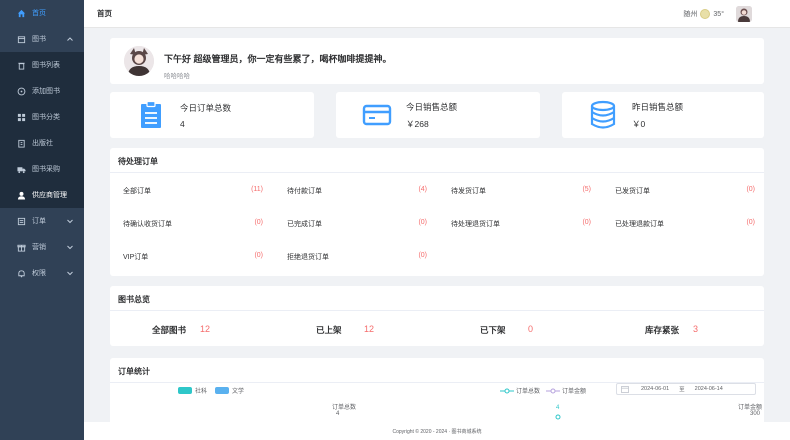  What do you see at coordinates (345, 330) in the screenshot?
I see `book-stat-listed: 已上架 12` at bounding box center [345, 330].